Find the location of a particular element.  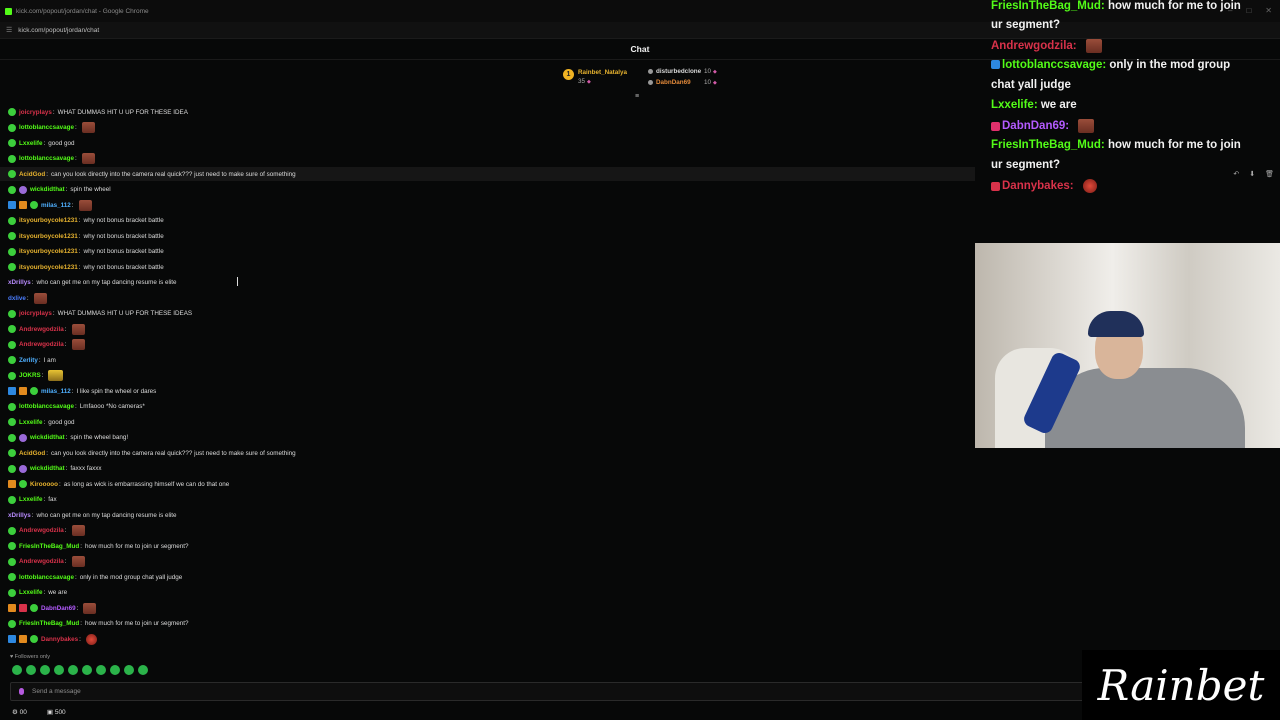

points-counter: ▣ 500 is located at coordinates (56, 712).